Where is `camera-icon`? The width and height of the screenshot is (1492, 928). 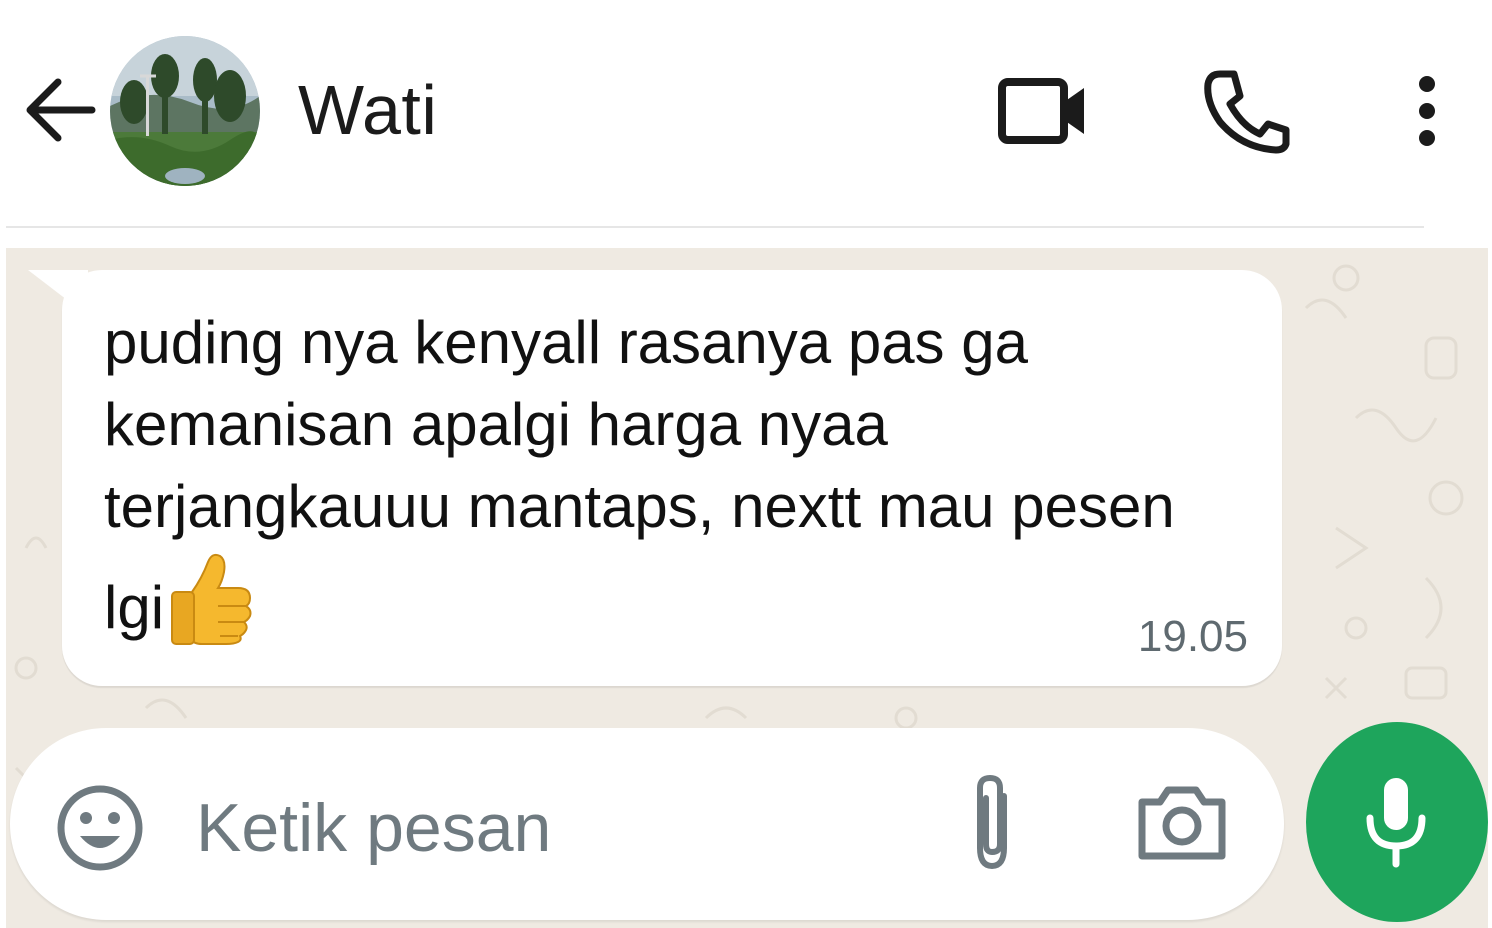
camera-icon is located at coordinates (1182, 823).